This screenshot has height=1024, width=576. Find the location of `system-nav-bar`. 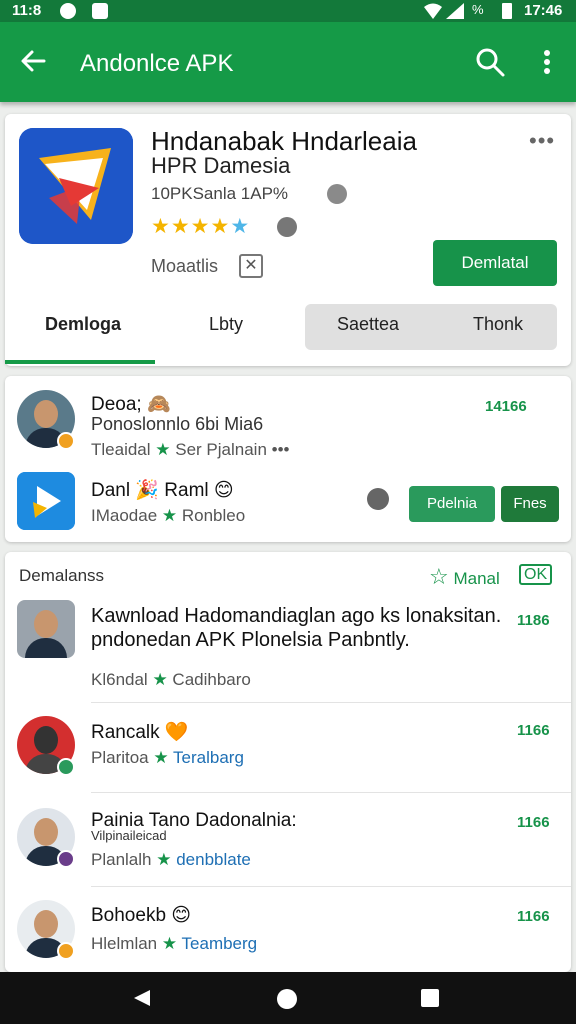

system-nav-bar is located at coordinates (288, 998).